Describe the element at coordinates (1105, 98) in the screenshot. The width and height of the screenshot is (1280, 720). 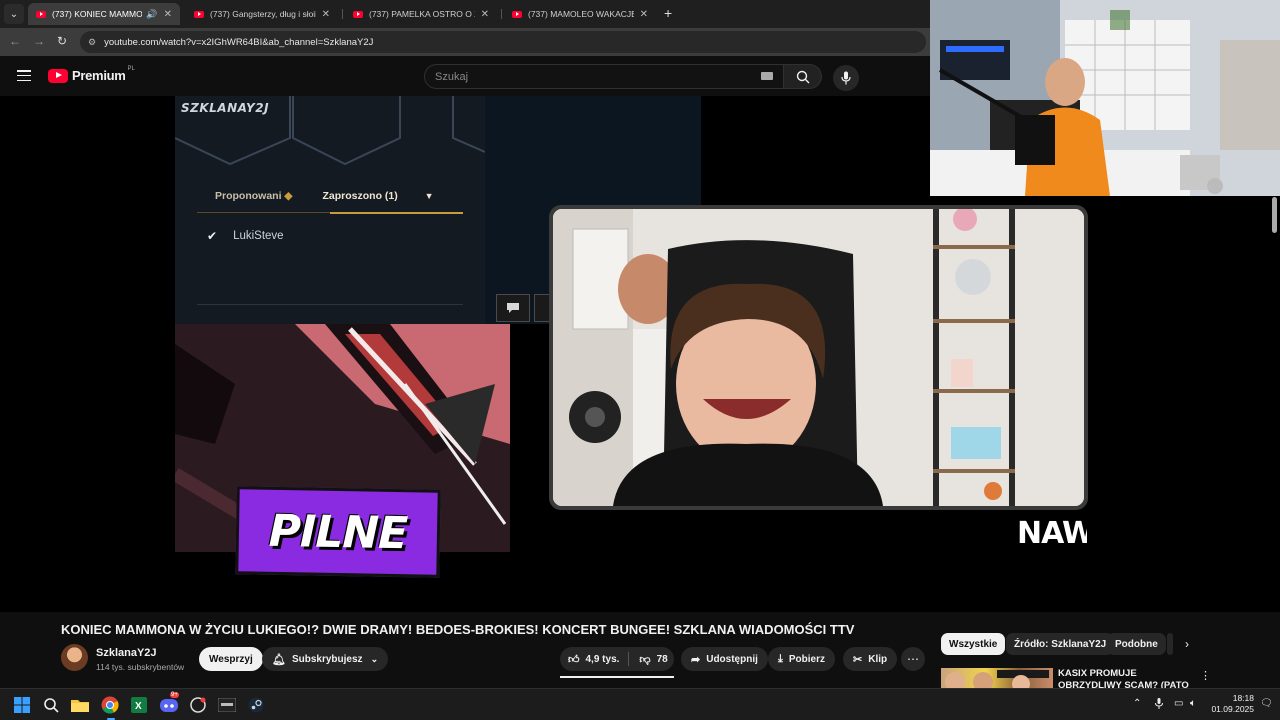
I see `streamer-webcam-overlay` at that location.